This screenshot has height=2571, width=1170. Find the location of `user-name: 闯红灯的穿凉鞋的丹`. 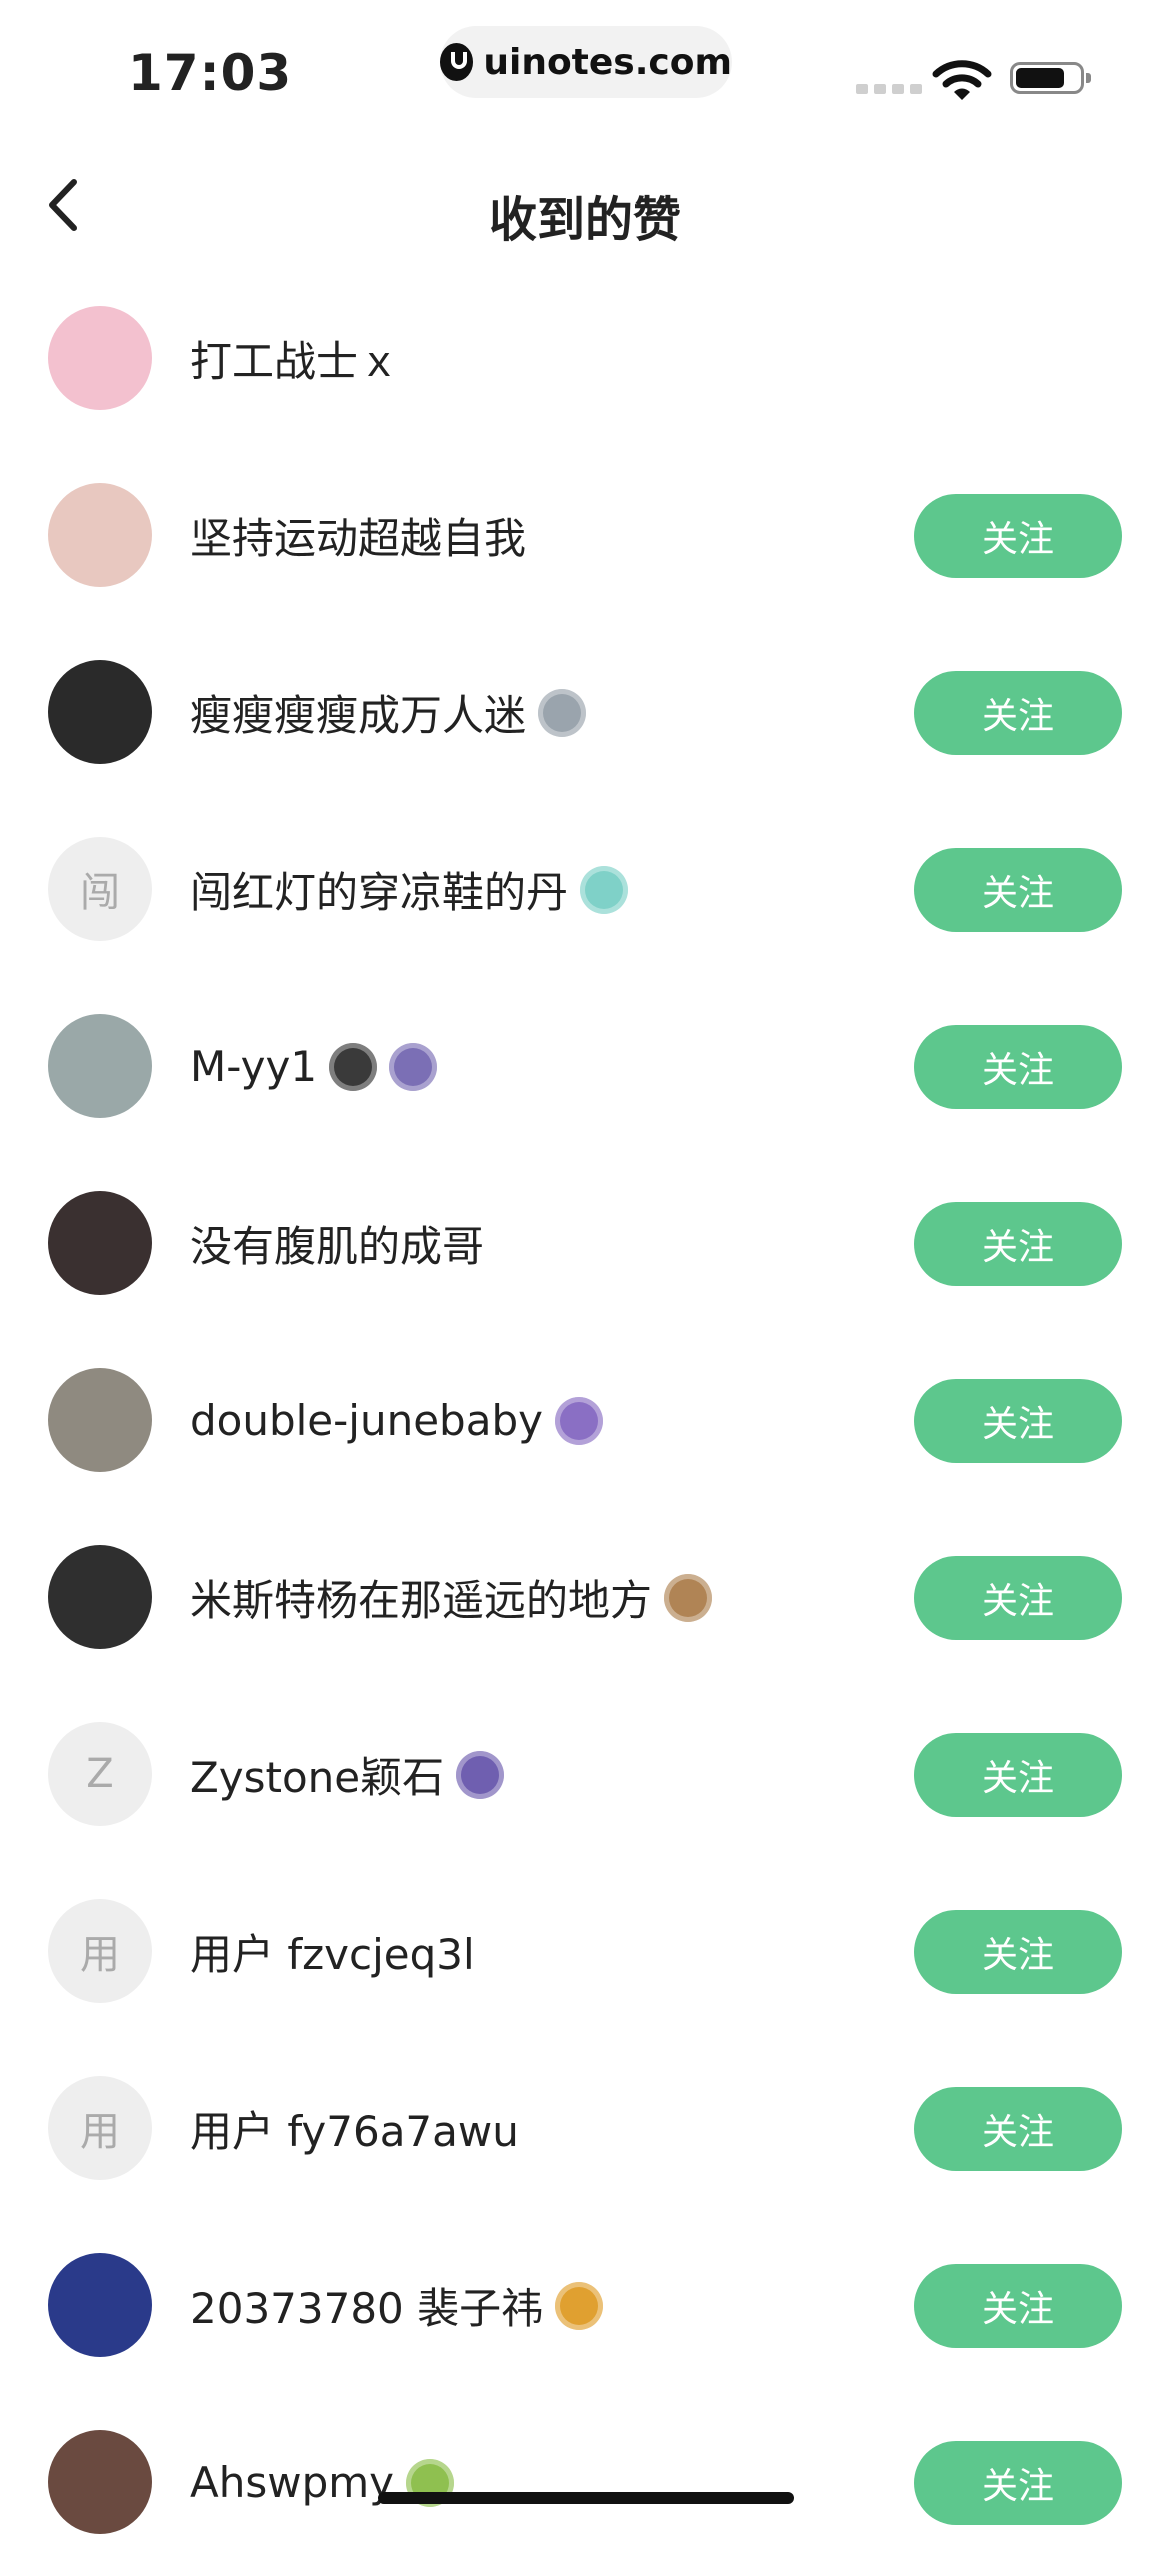

user-name: 闯红灯的穿凉鞋的丹 is located at coordinates (379, 889).